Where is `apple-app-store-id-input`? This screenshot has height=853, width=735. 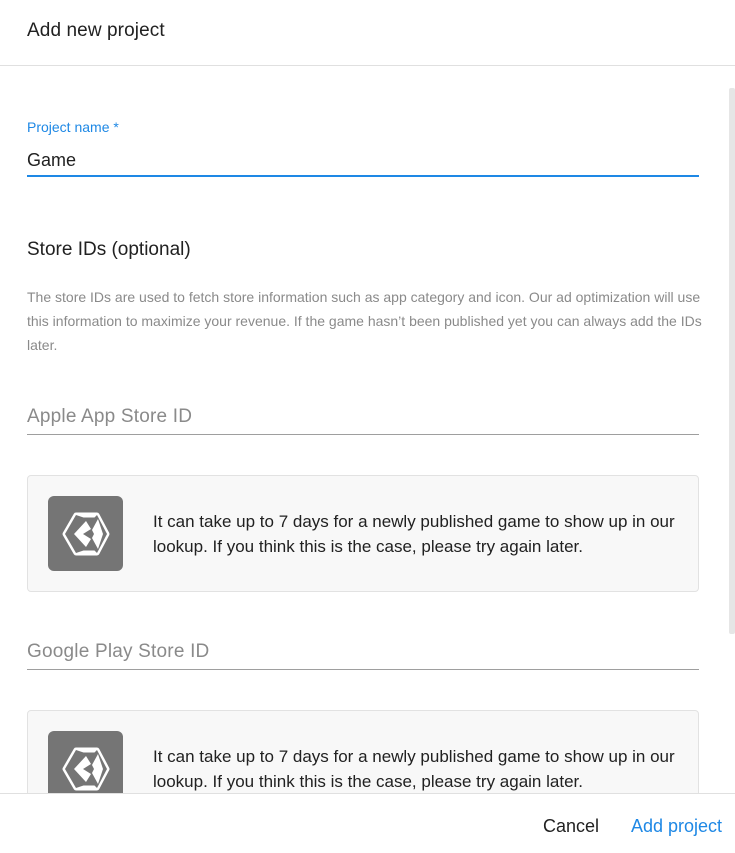 apple-app-store-id-input is located at coordinates (363, 417).